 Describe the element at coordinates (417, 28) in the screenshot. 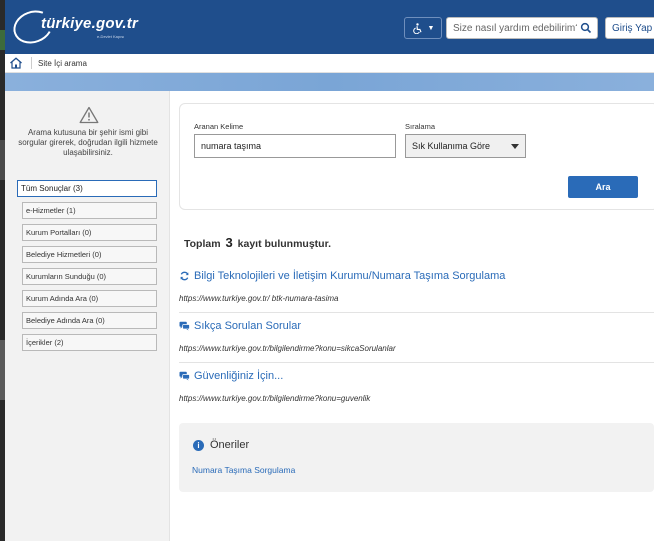

I see `wheelchair-icon` at that location.